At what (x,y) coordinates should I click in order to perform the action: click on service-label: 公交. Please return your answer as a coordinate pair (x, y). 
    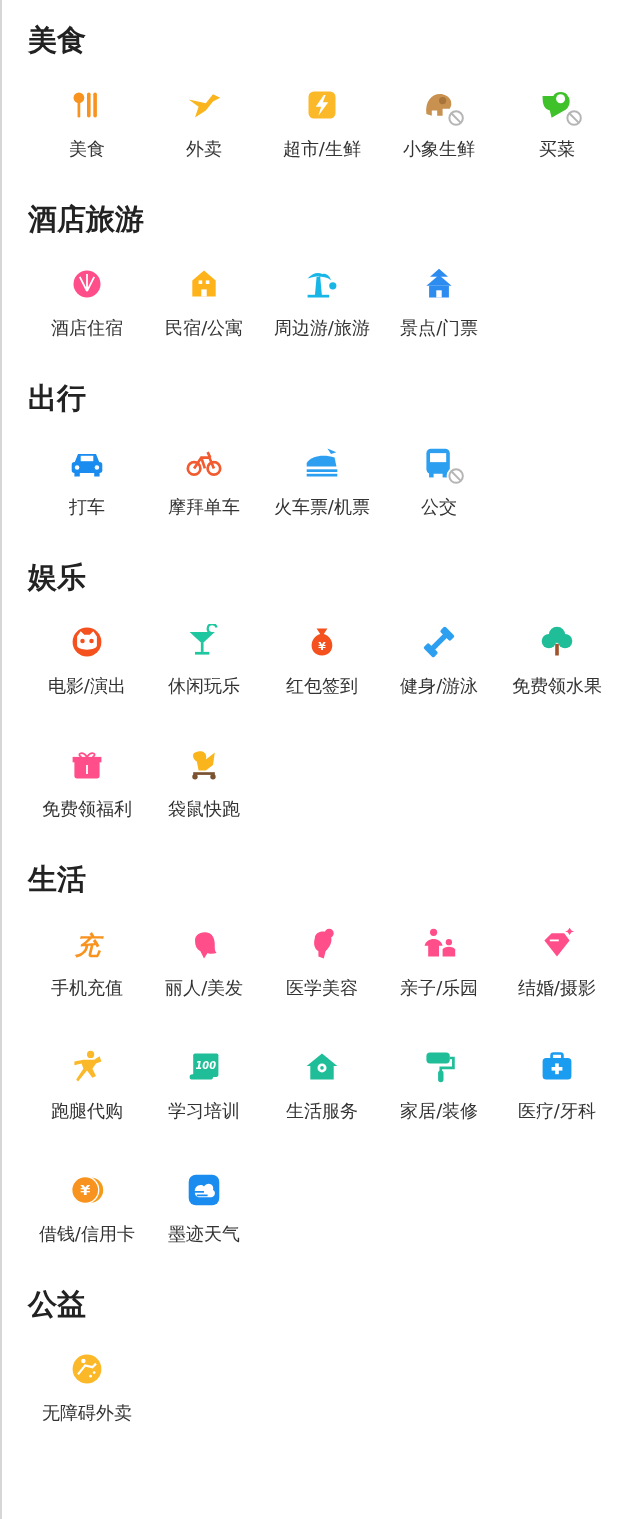
    Looking at the image, I should click on (439, 507).